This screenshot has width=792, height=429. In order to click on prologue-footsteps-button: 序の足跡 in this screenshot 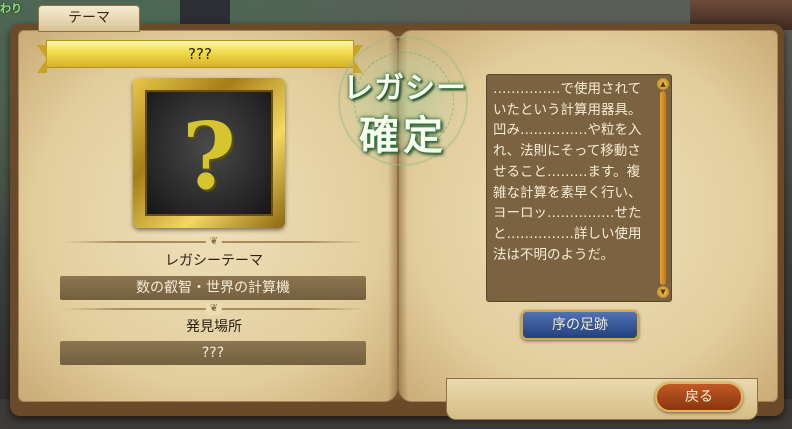, I will do `click(580, 325)`.